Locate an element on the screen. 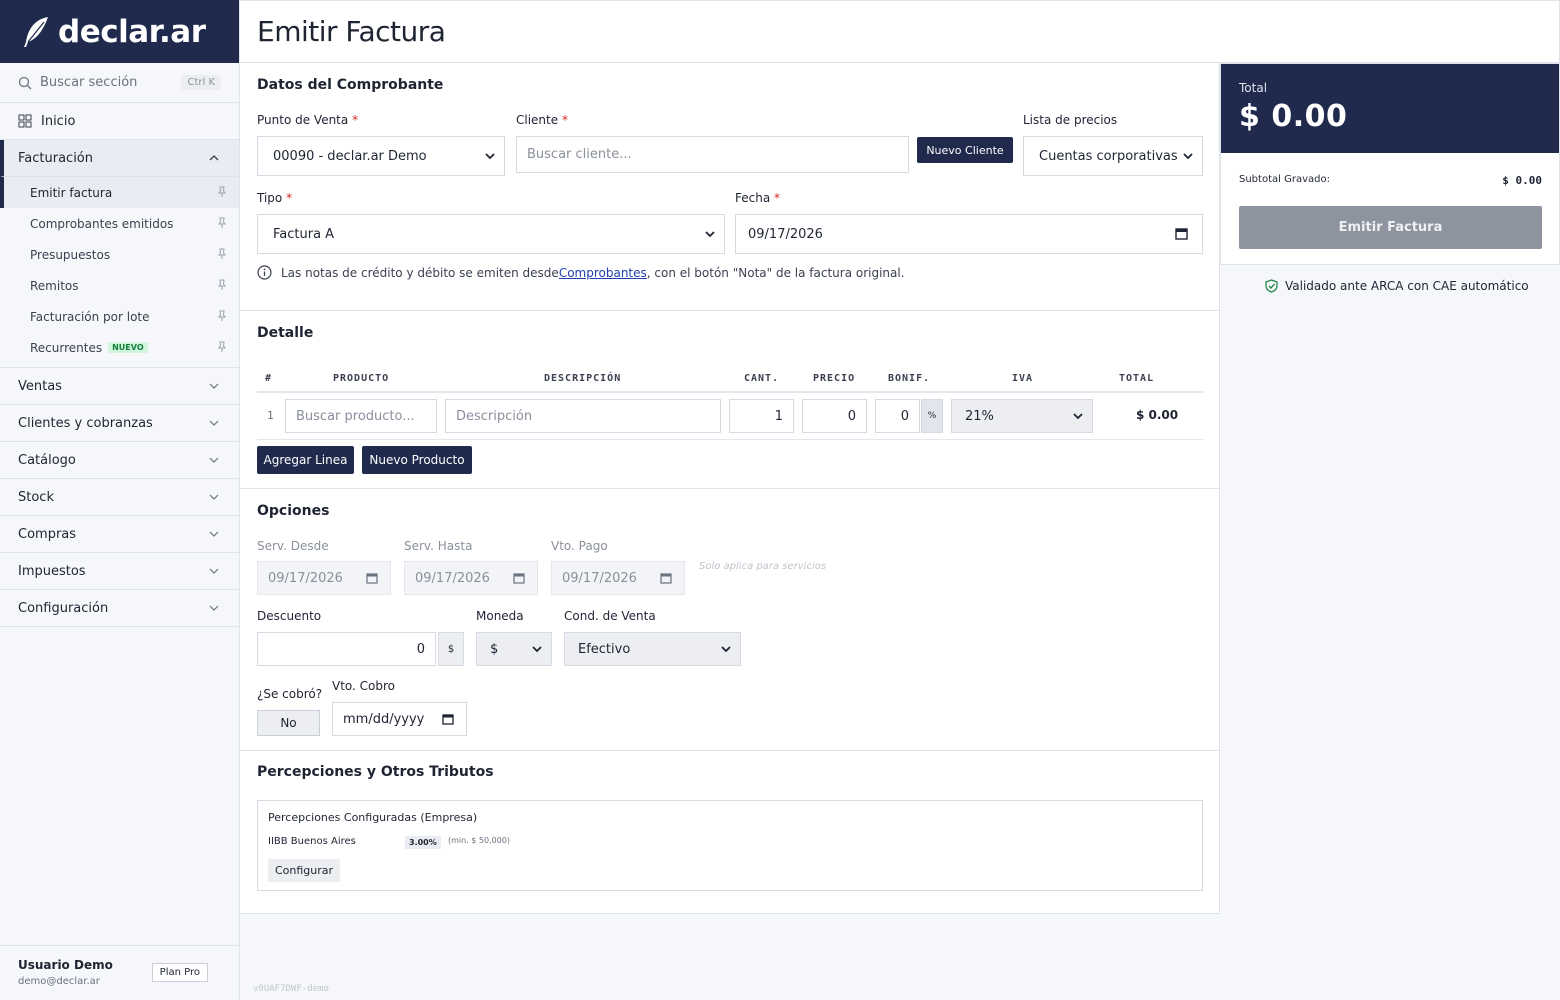 The width and height of the screenshot is (1560, 1000). sidebar-section-compras: Compras is located at coordinates (119, 534).